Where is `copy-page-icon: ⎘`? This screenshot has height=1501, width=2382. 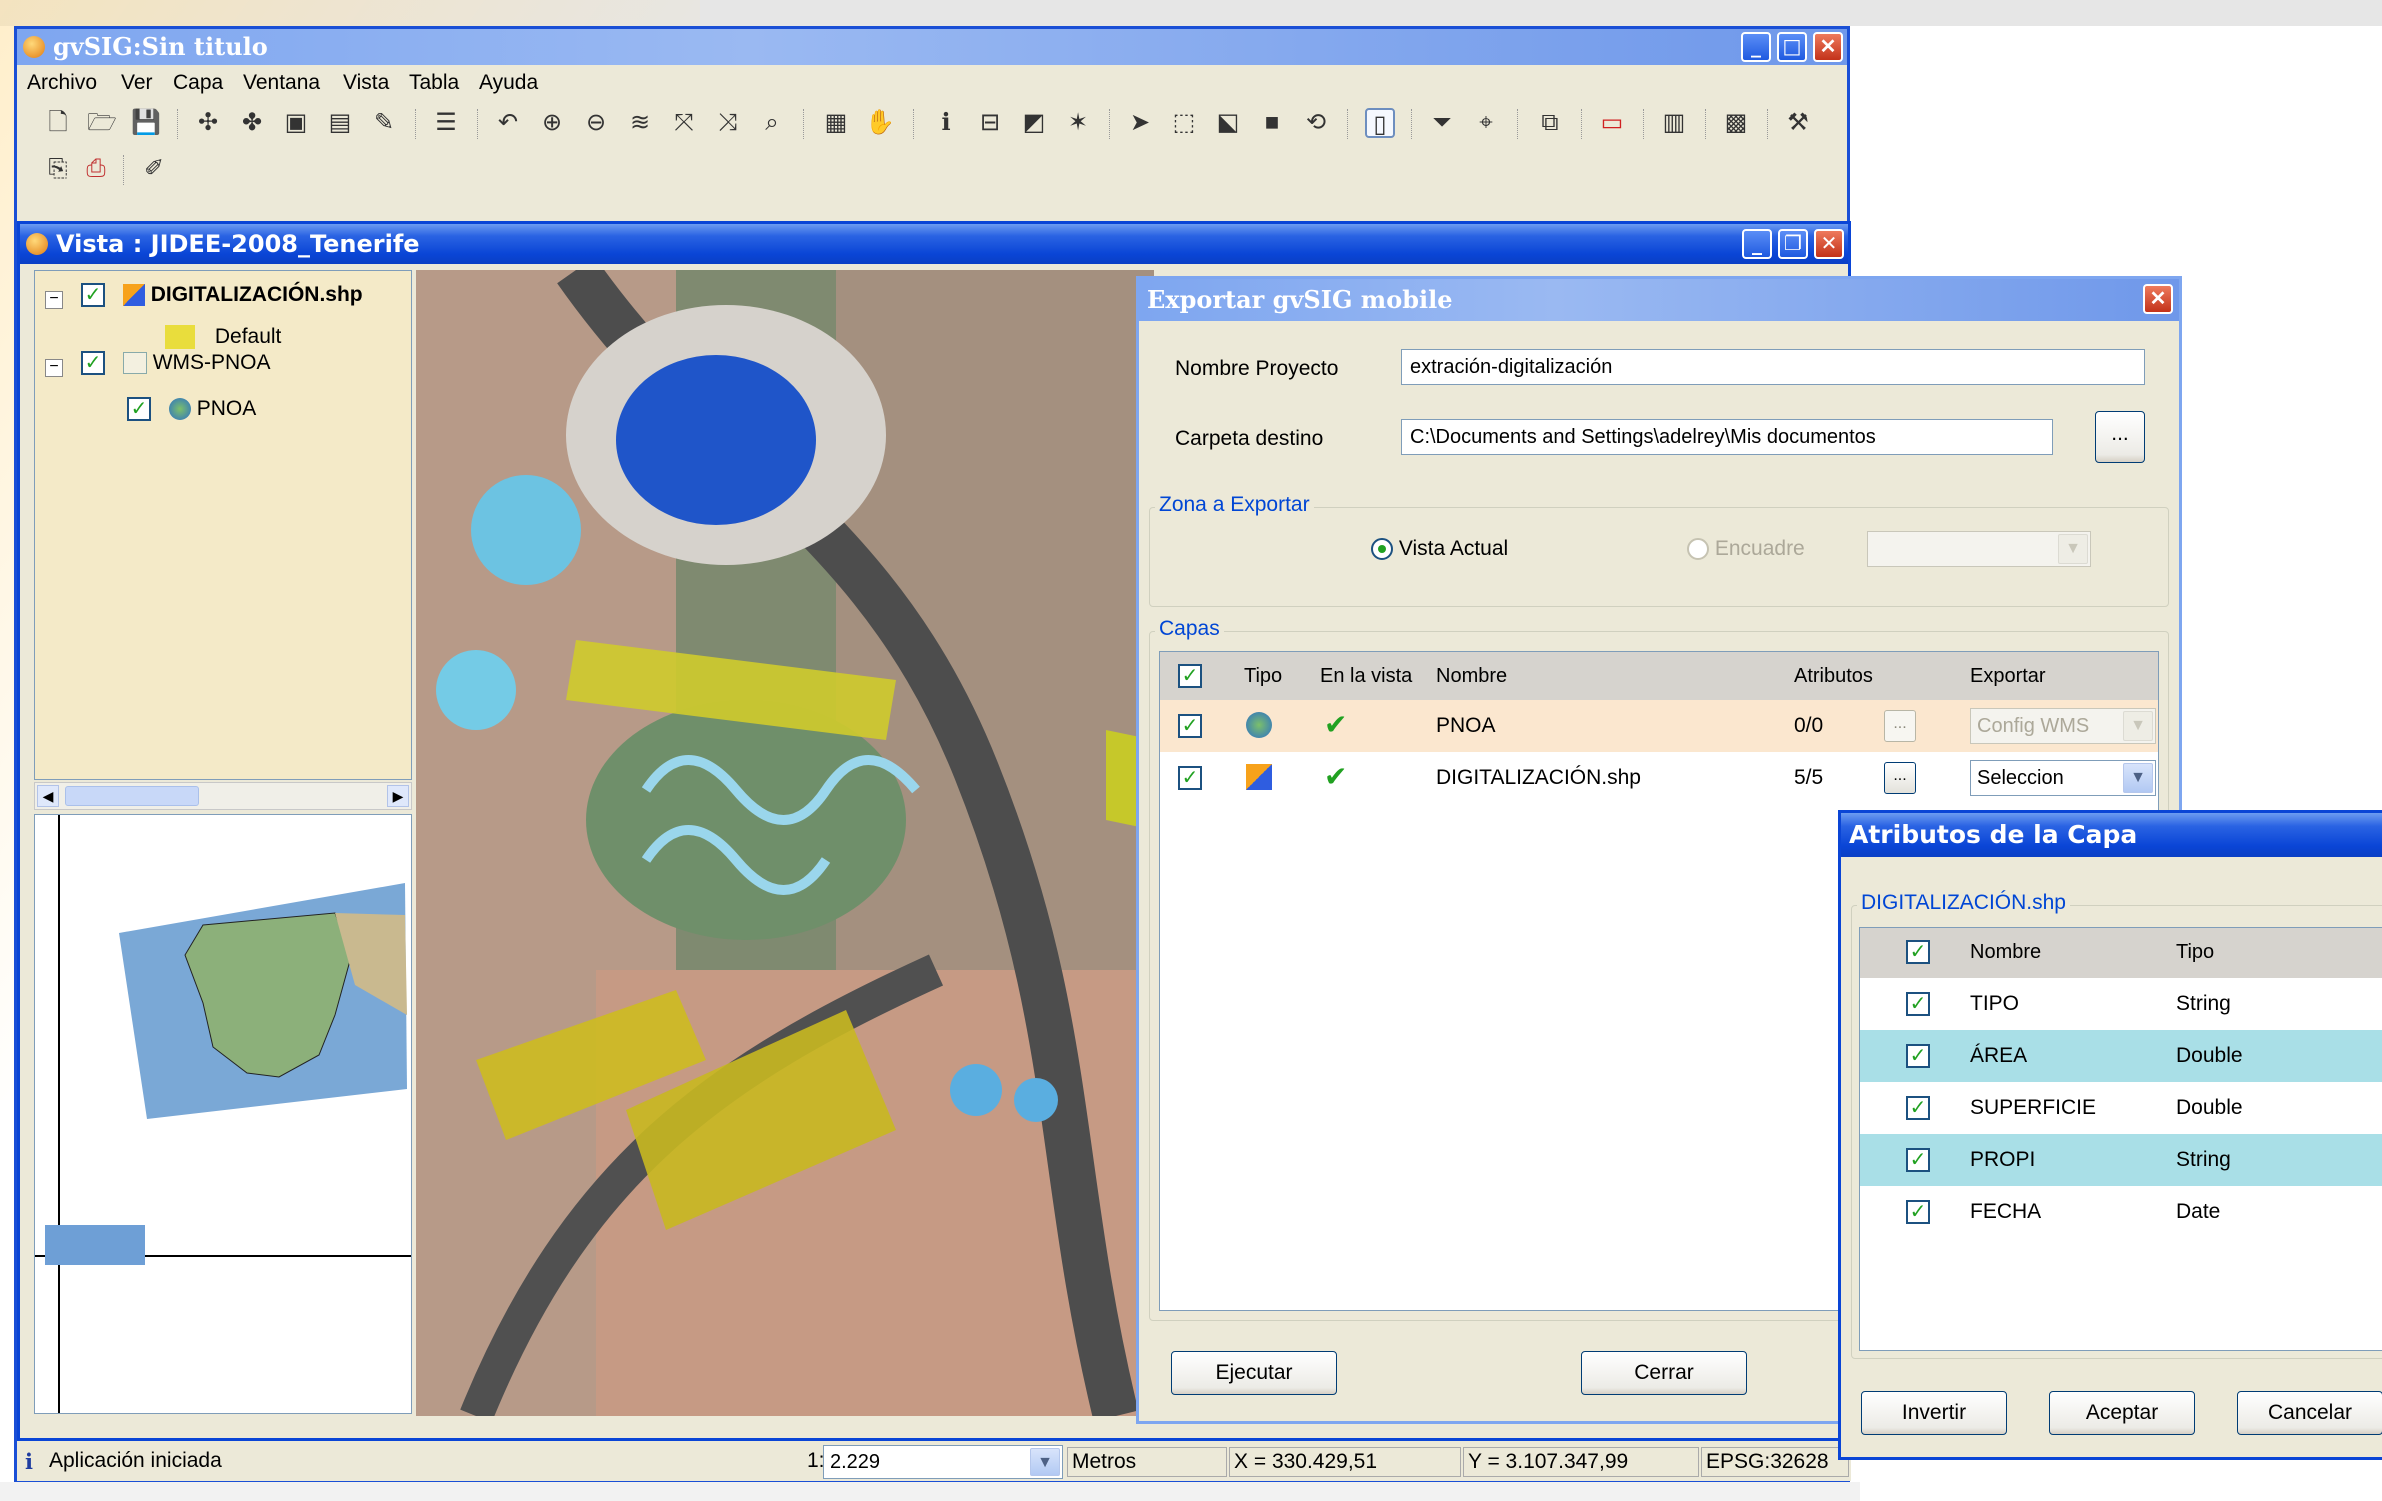
copy-page-icon: ⎘ is located at coordinates (58, 169).